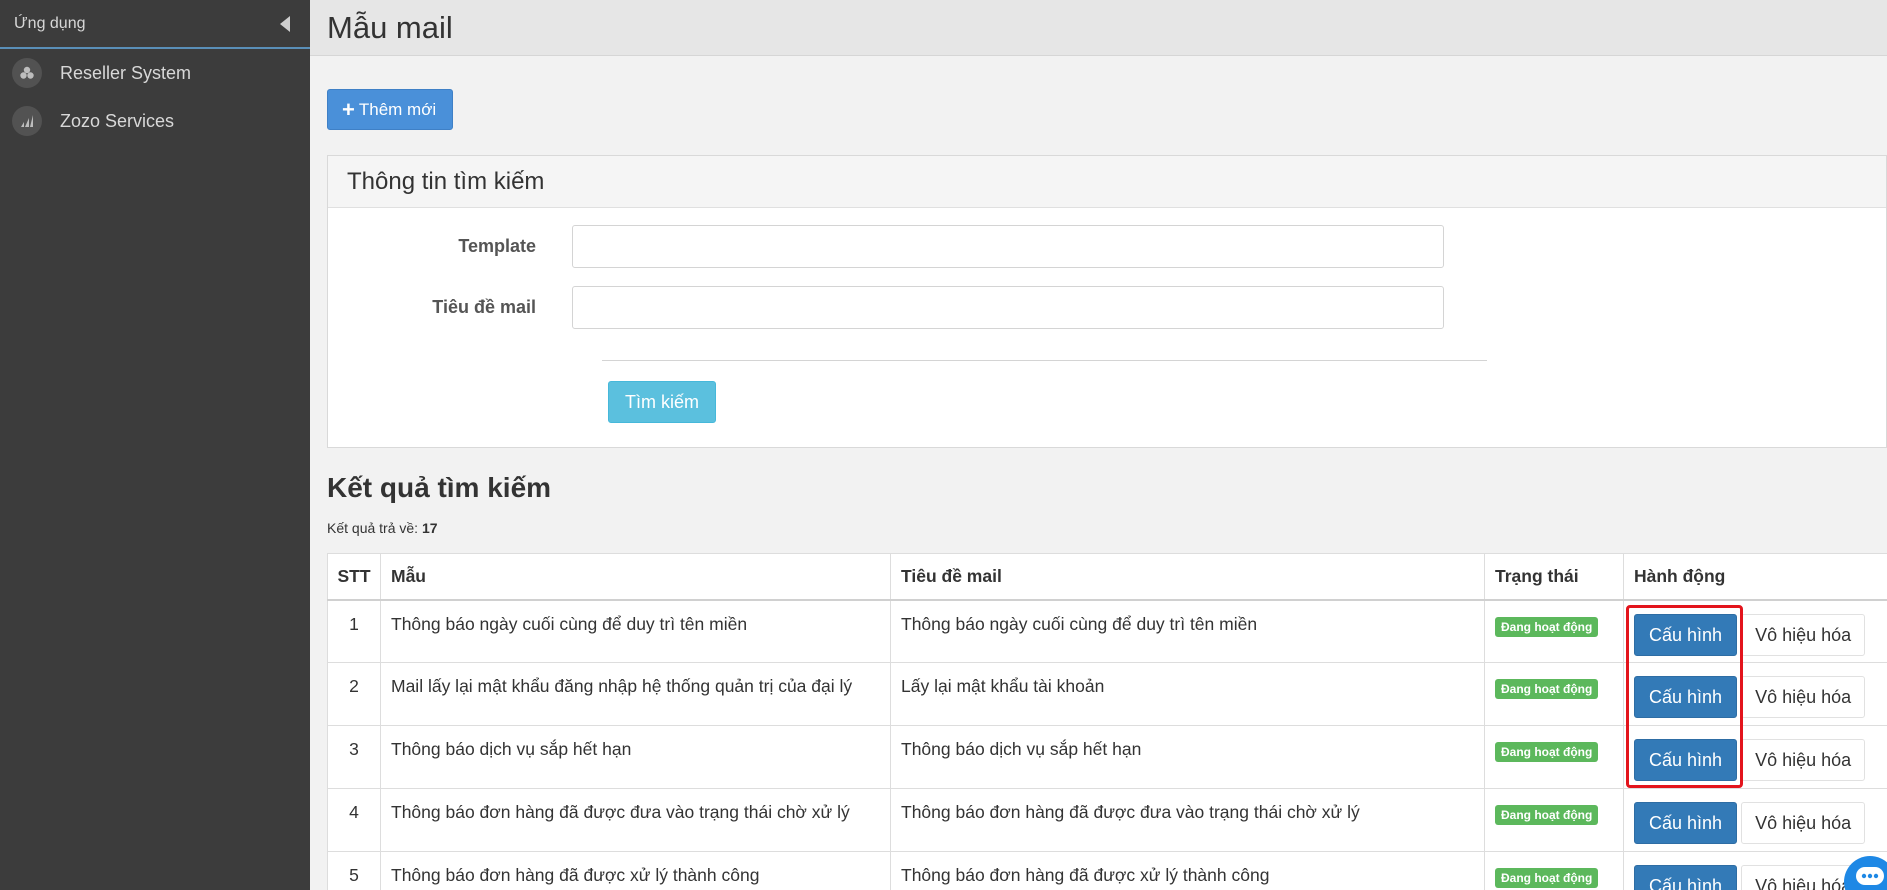 This screenshot has height=890, width=1887. What do you see at coordinates (1870, 876) in the screenshot?
I see `chat-icon` at bounding box center [1870, 876].